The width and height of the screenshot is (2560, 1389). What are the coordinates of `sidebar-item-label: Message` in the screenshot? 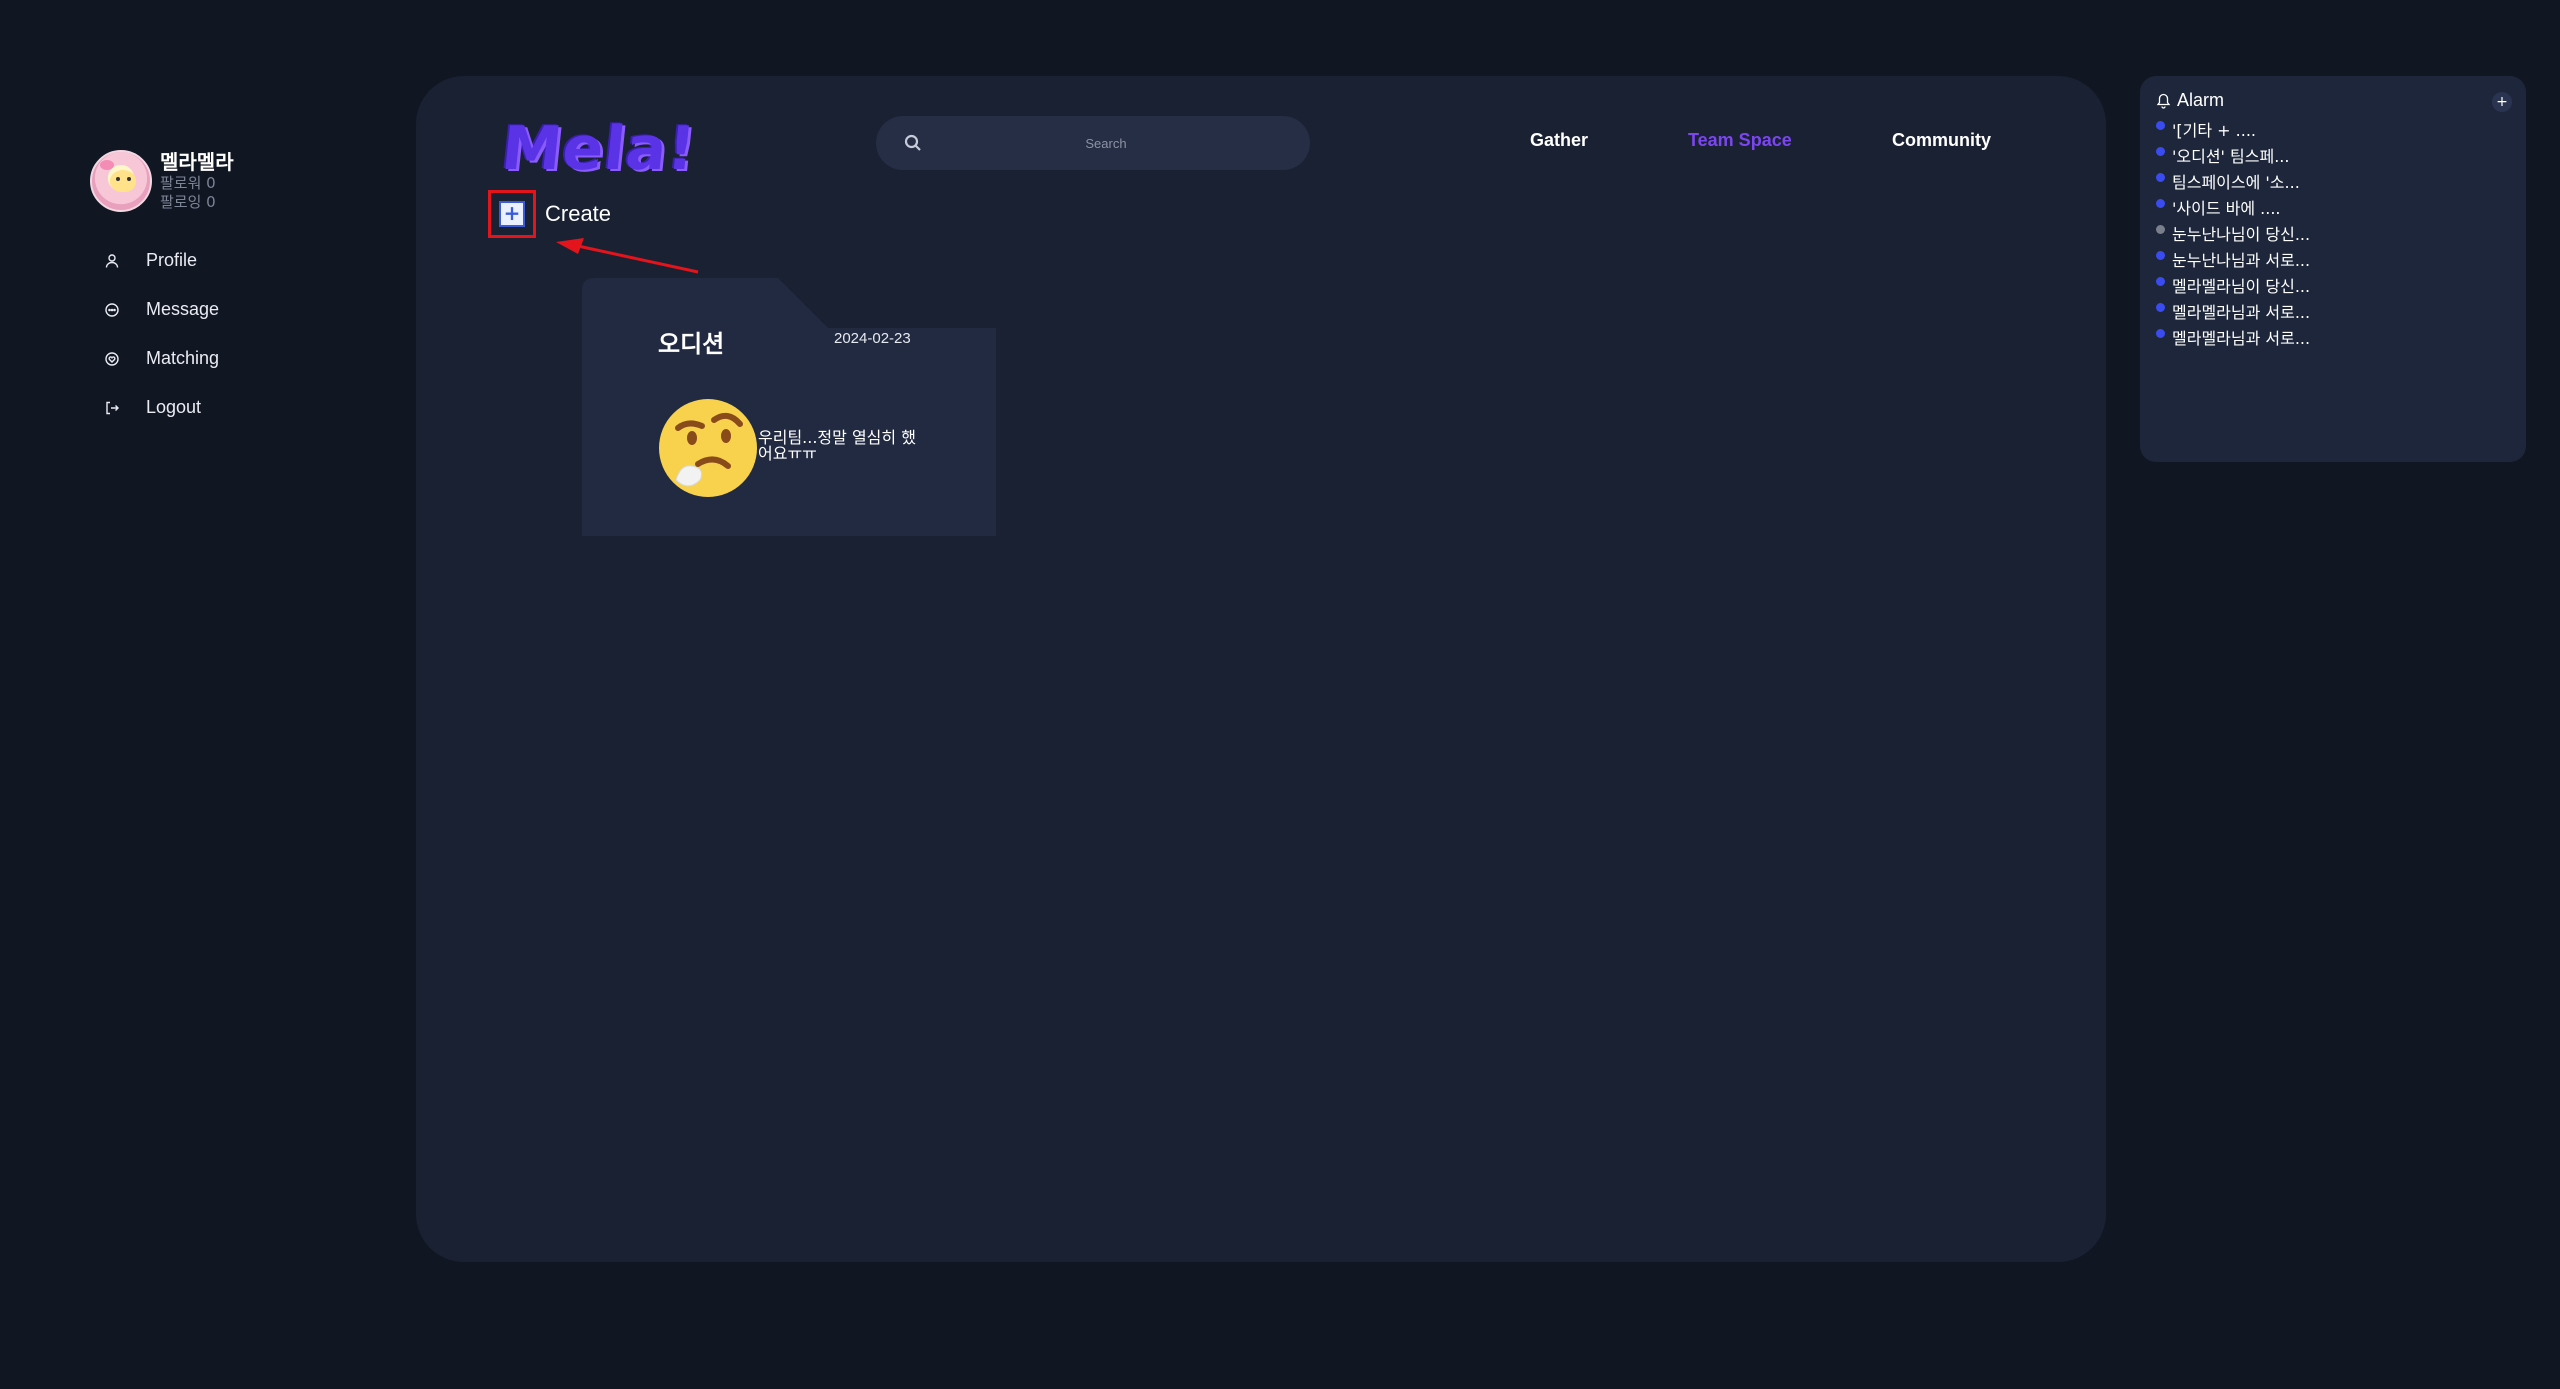 It's located at (183, 309).